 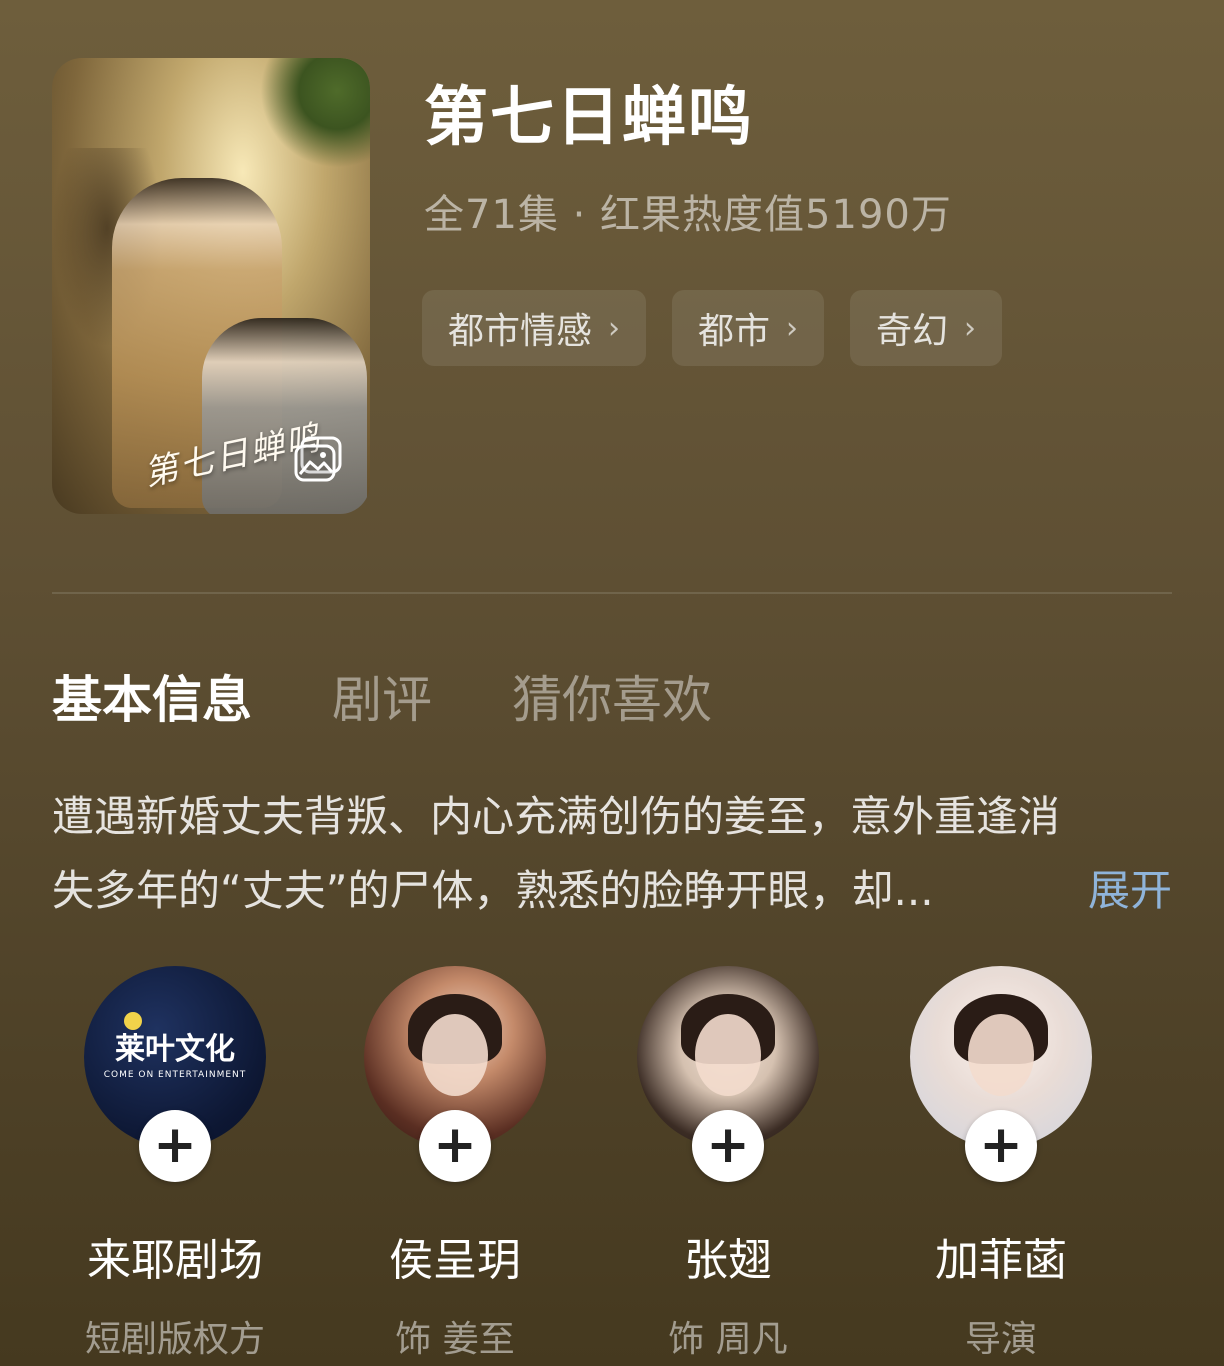 I want to click on person-role: 短剧版权方, so click(x=174, y=1339).